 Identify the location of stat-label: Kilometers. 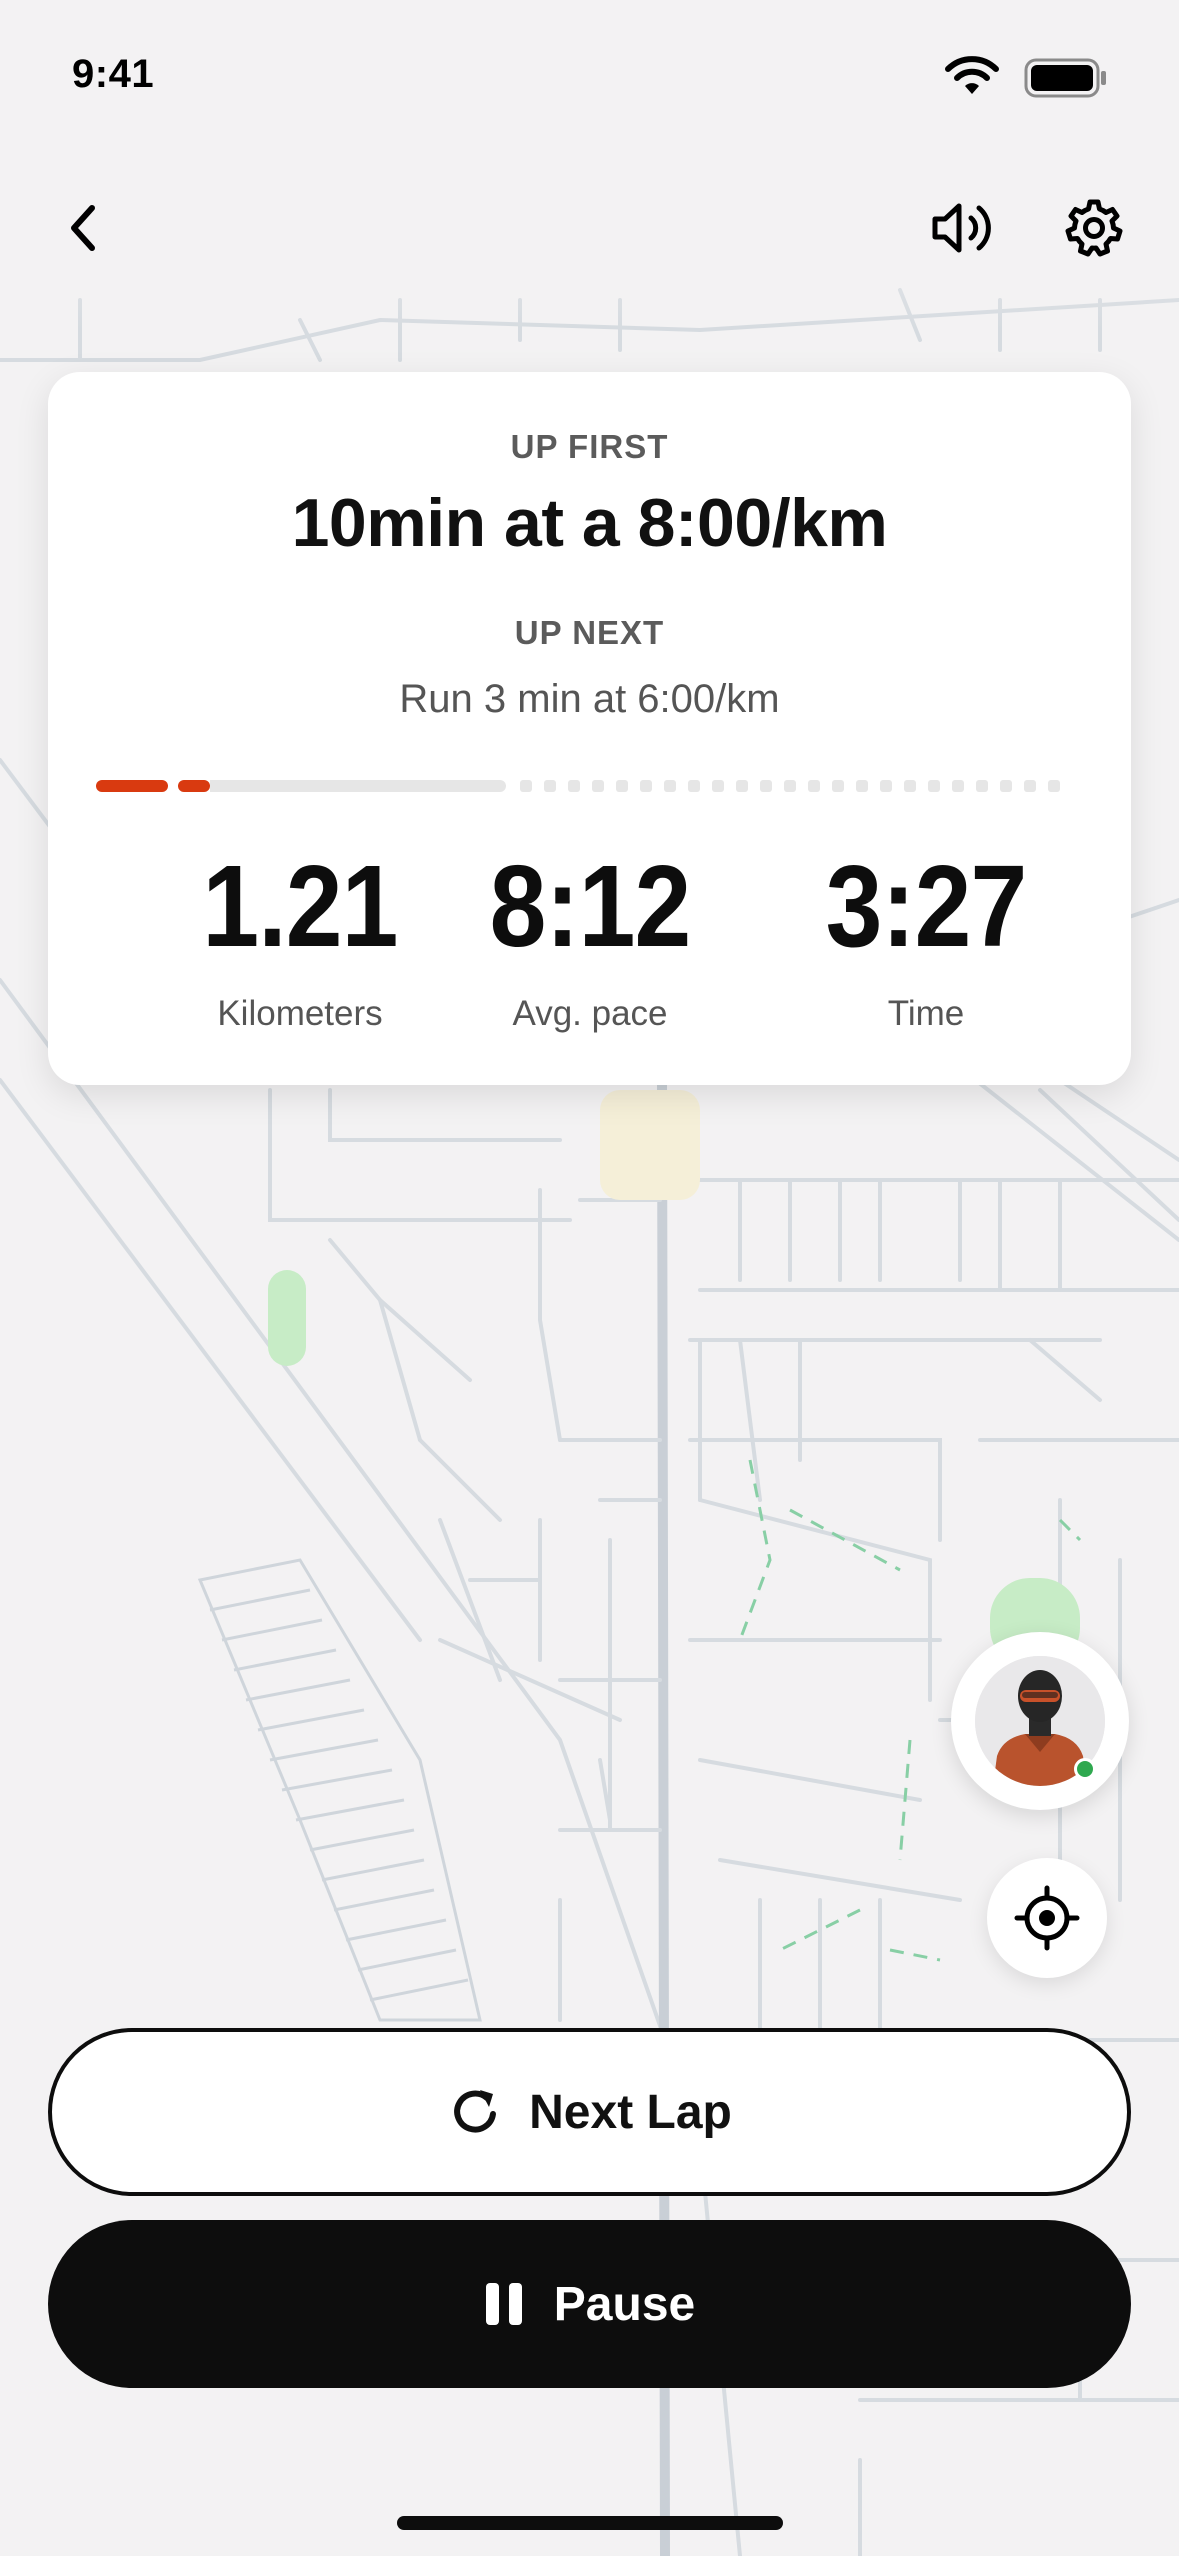
(300, 1013).